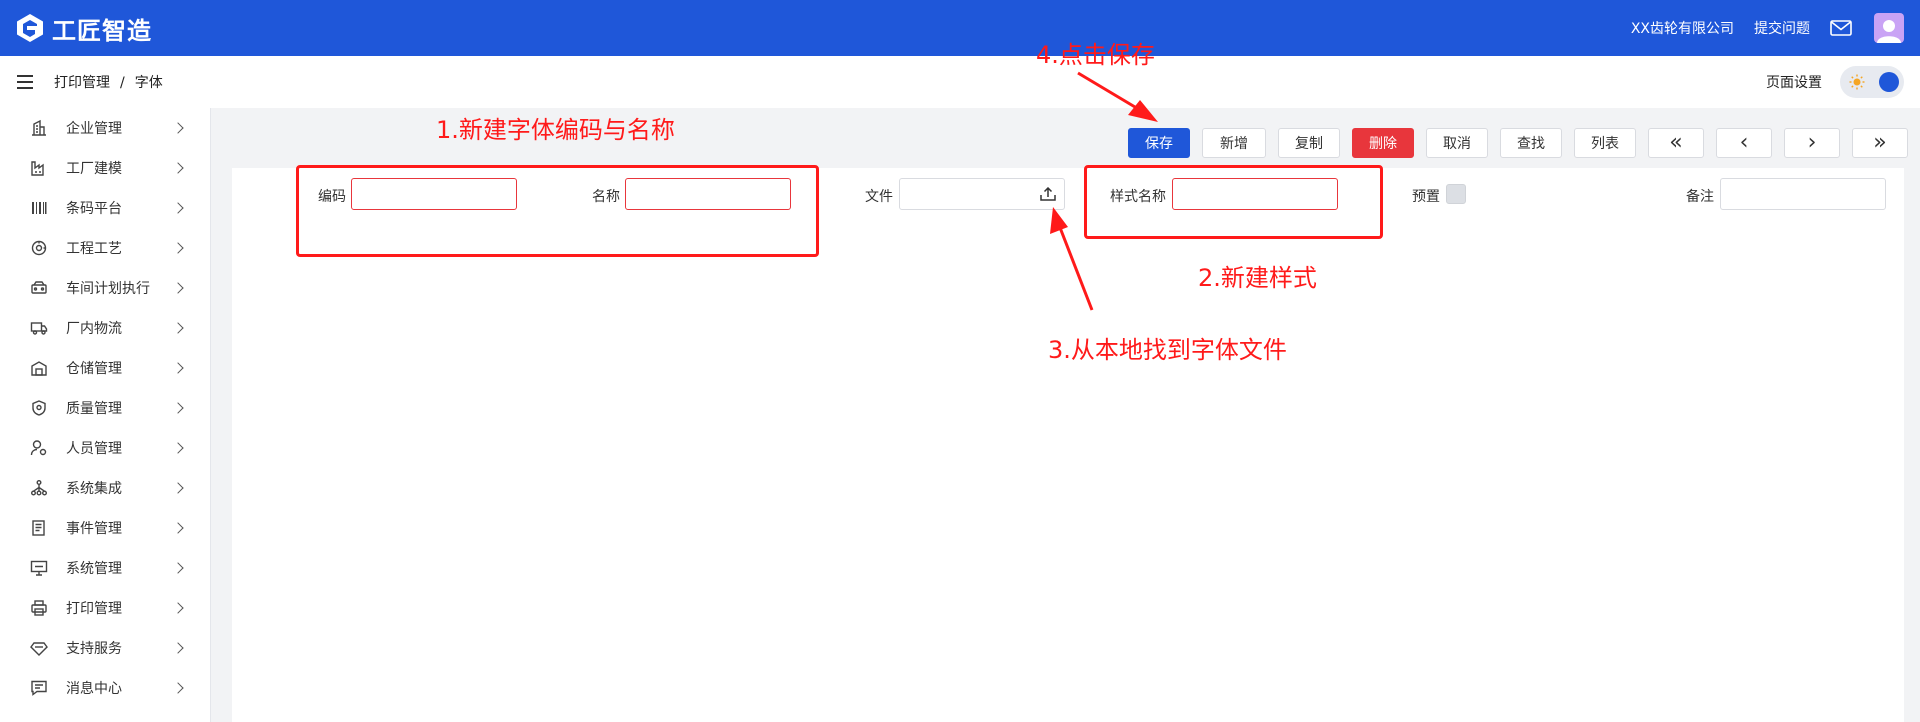 Image resolution: width=1920 pixels, height=722 pixels. Describe the element at coordinates (1167, 350) in the screenshot. I see `annotation-step3: 3.从本地找到字体文件` at that location.